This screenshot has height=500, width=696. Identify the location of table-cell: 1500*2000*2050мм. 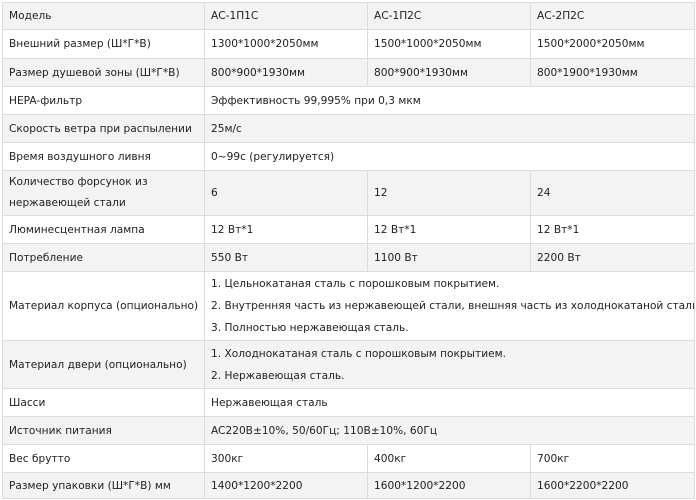
(612, 44).